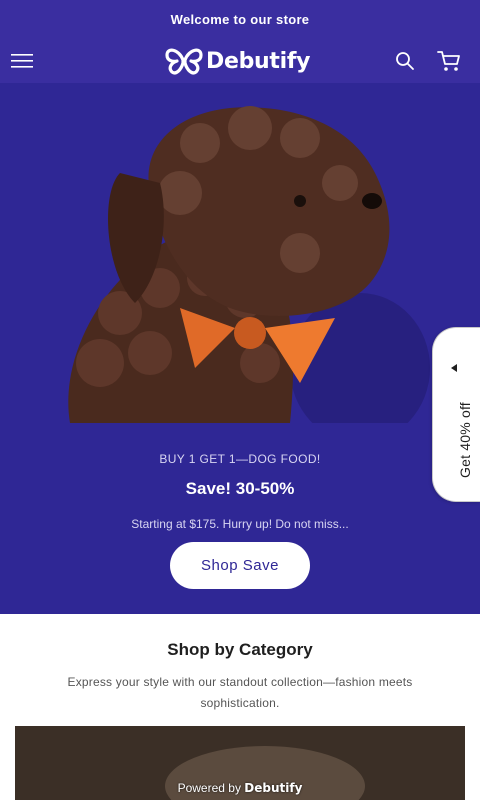 This screenshot has height=800, width=480. I want to click on powered-by-prefix: Powered by, so click(209, 788).